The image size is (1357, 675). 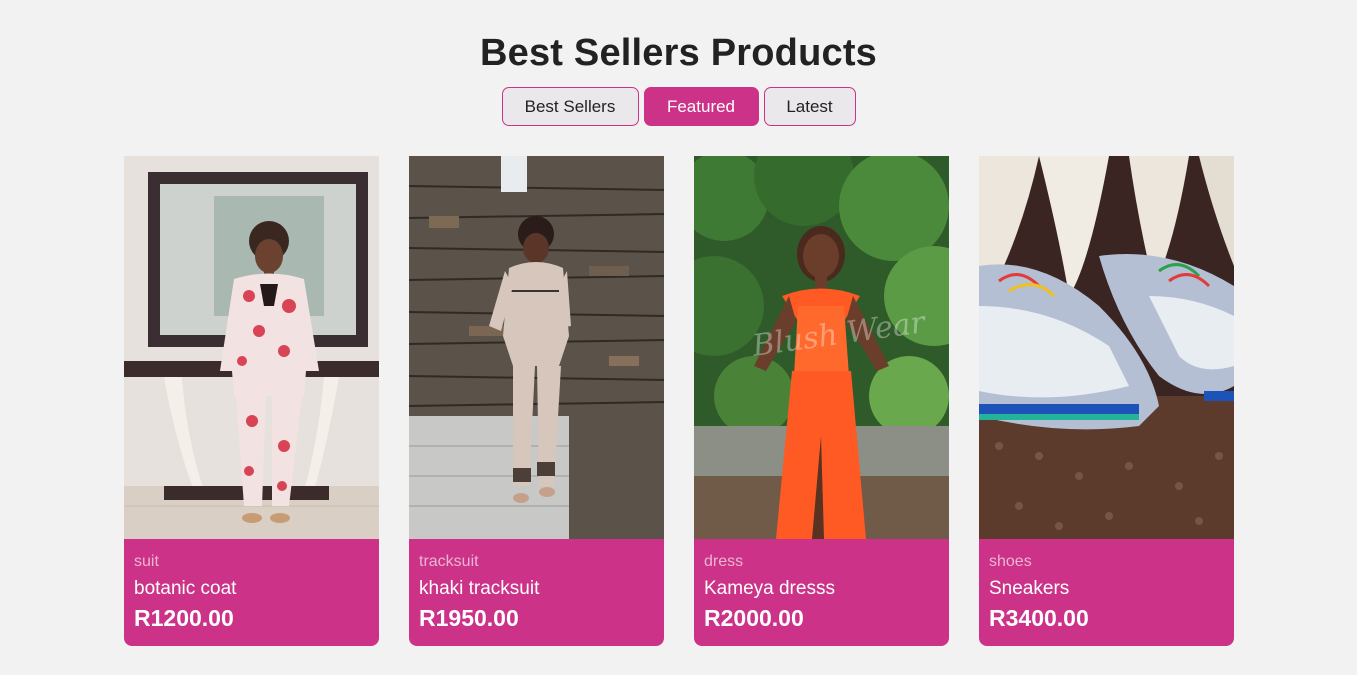 I want to click on product-name: Kameya dresss, so click(x=821, y=589).